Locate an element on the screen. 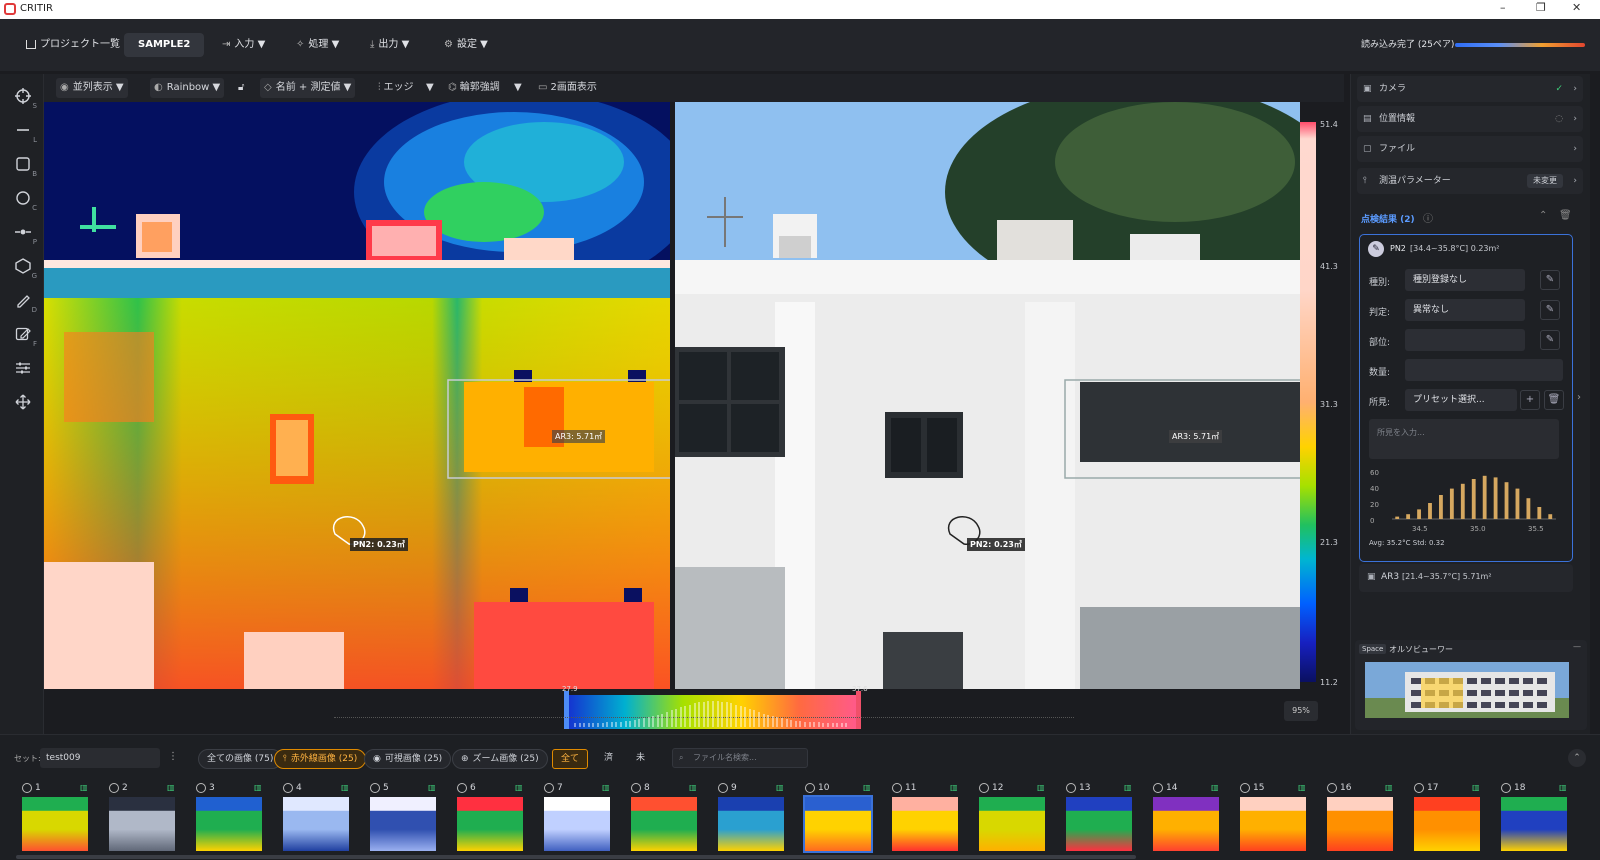 The height and width of the screenshot is (860, 1600). quantity-input is located at coordinates (1484, 370).